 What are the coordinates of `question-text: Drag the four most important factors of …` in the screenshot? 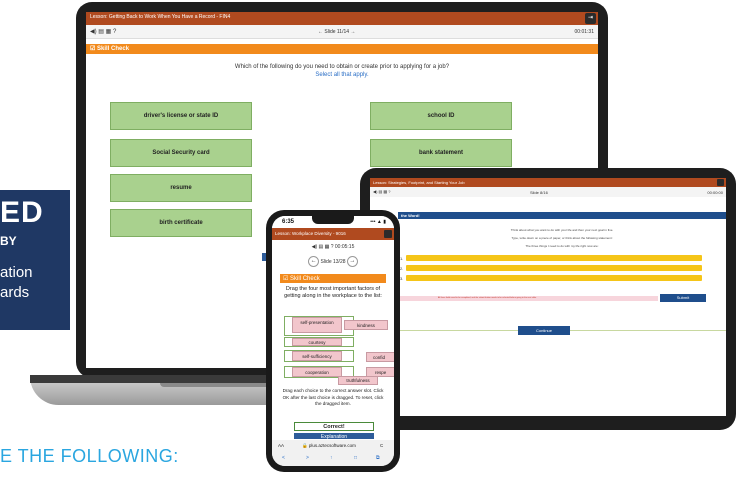 It's located at (333, 292).